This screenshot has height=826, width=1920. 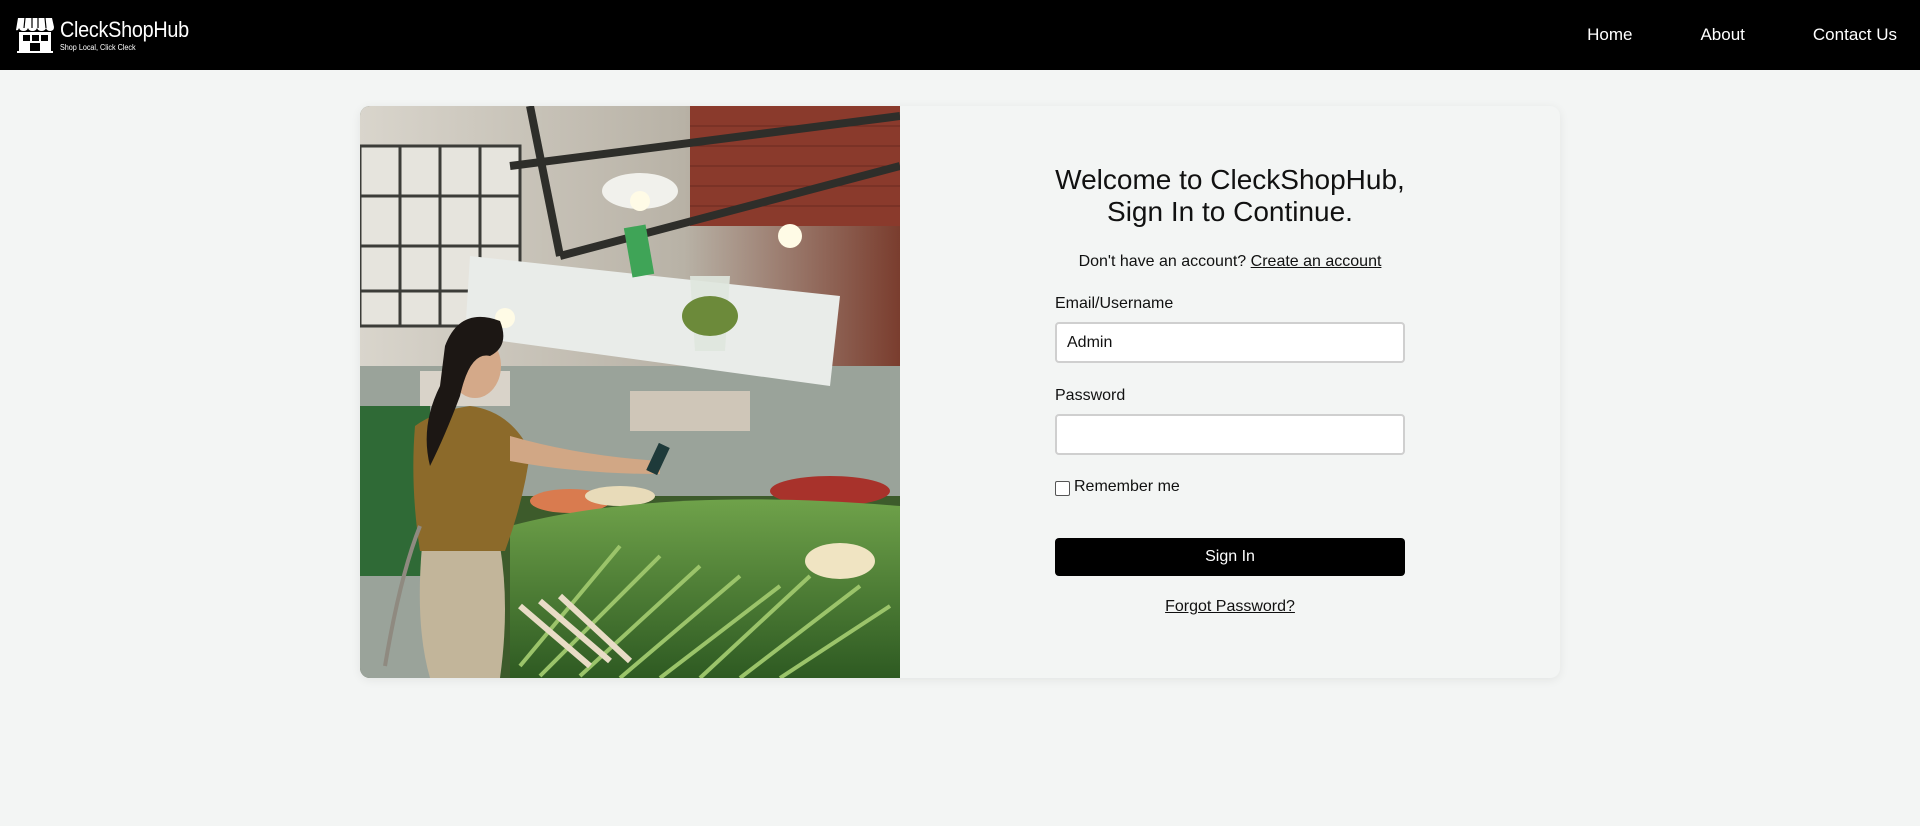 I want to click on sign-in-button: Sign In, so click(x=1230, y=557).